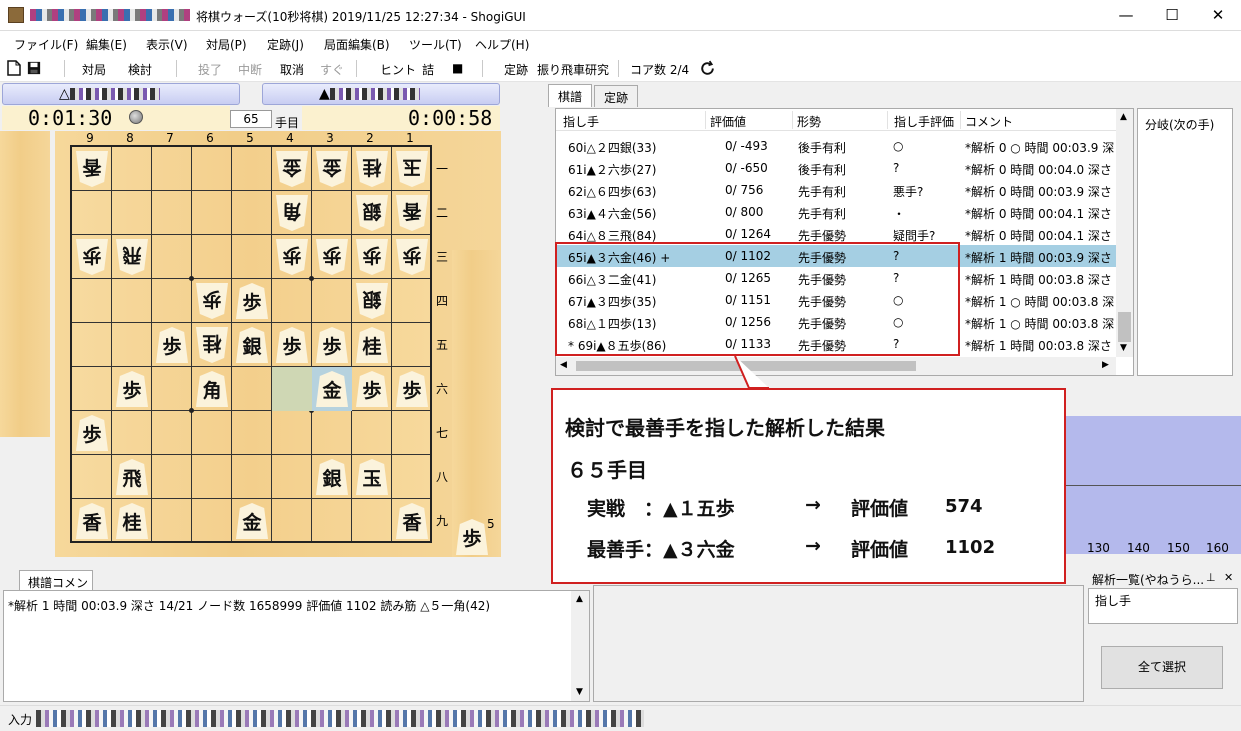 The height and width of the screenshot is (731, 1241). What do you see at coordinates (250, 69) in the screenshot?
I see `toolbar-pause-button: 中断` at bounding box center [250, 69].